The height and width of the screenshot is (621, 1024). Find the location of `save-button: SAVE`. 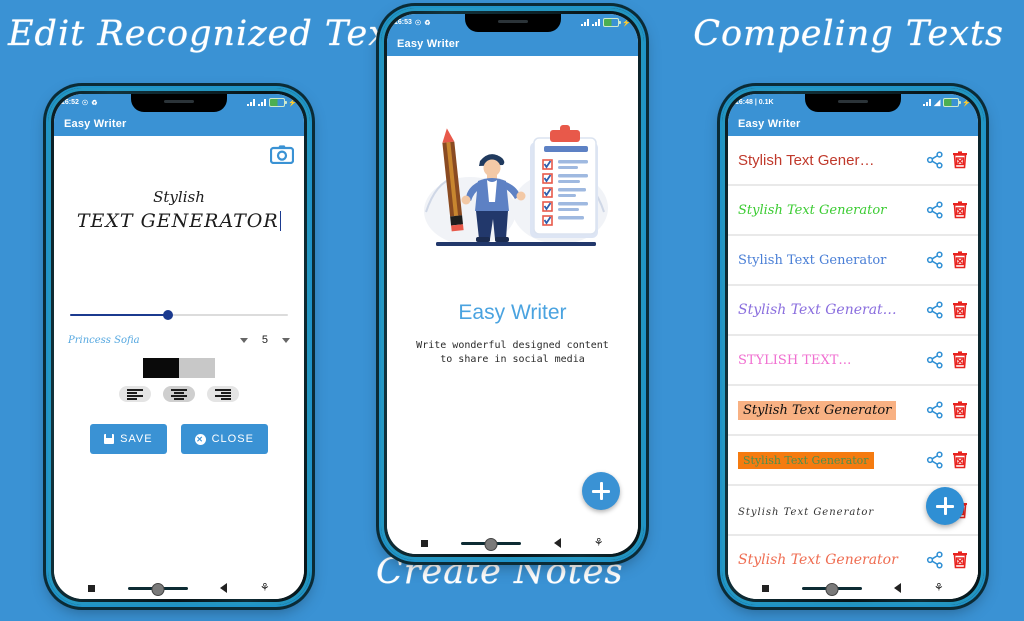

save-button: SAVE is located at coordinates (128, 439).